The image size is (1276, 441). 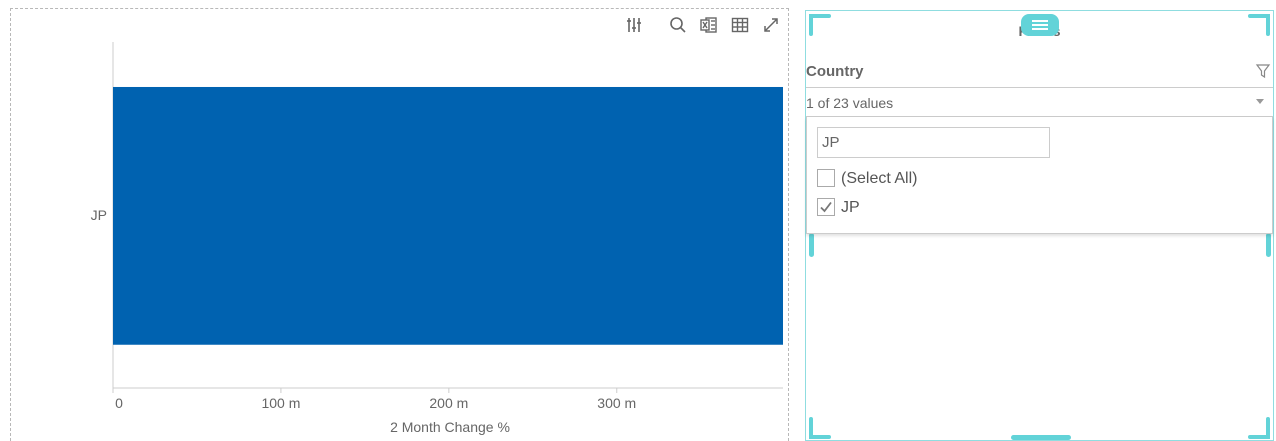 I want to click on chevron-down-icon, so click(x=1260, y=101).